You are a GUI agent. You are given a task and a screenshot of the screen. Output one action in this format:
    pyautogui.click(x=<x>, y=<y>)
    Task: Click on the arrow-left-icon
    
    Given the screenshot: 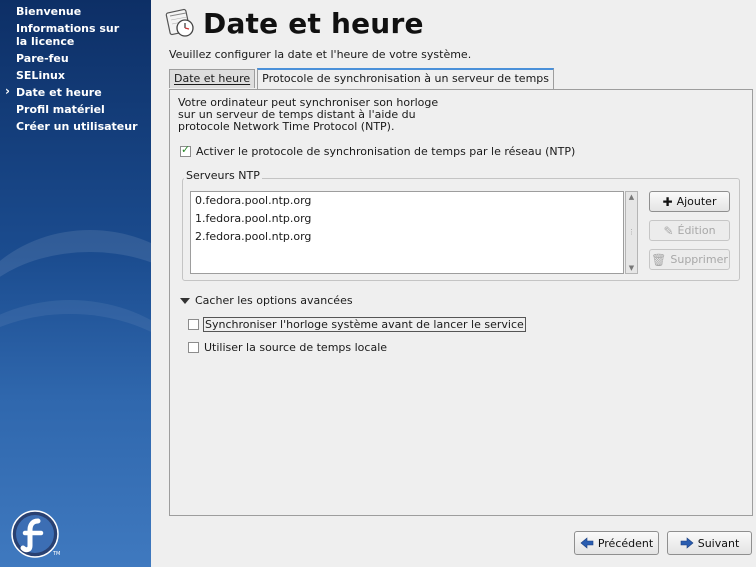 What is the action you would take?
    pyautogui.click(x=587, y=543)
    